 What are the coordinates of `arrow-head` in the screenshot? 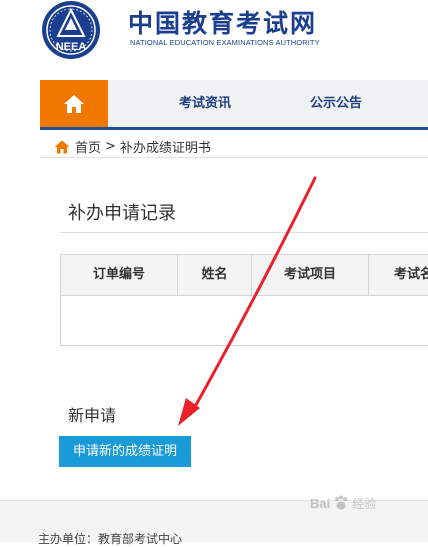 It's located at (189, 412).